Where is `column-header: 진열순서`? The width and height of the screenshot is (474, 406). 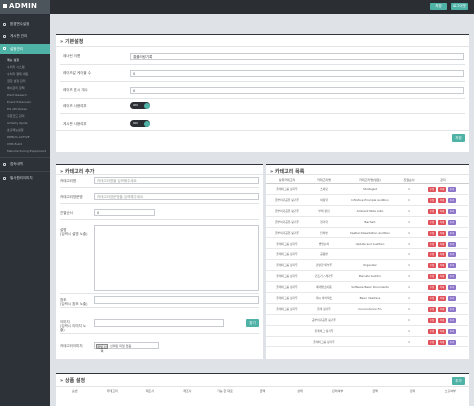 column-header: 진열순서 is located at coordinates (409, 180).